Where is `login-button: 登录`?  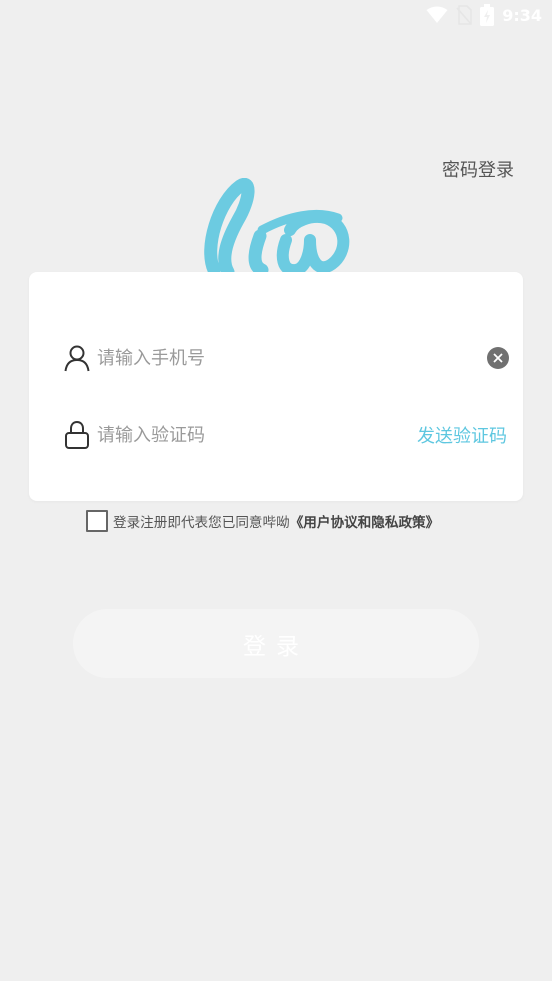 login-button: 登录 is located at coordinates (276, 643).